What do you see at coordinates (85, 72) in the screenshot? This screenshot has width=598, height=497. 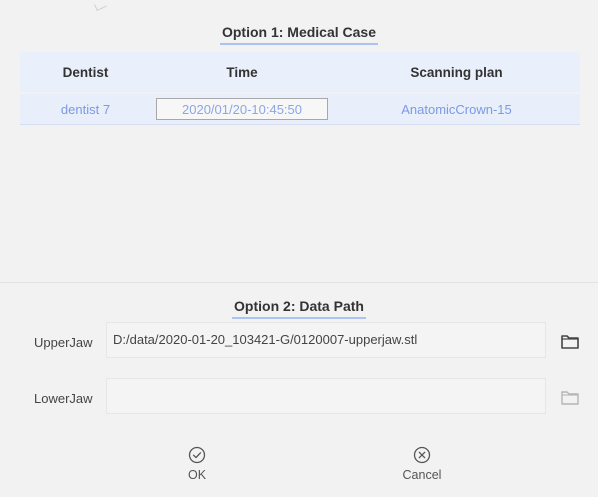 I see `header-dentist: Dentist` at bounding box center [85, 72].